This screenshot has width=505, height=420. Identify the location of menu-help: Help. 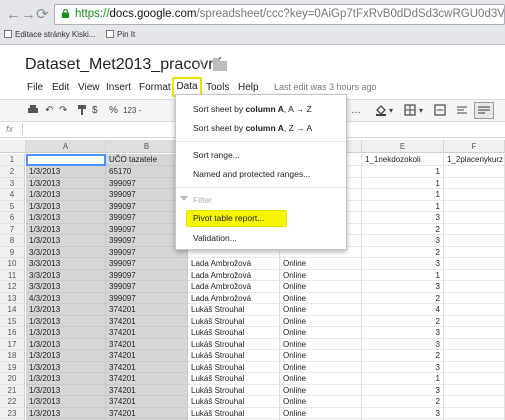
(248, 87).